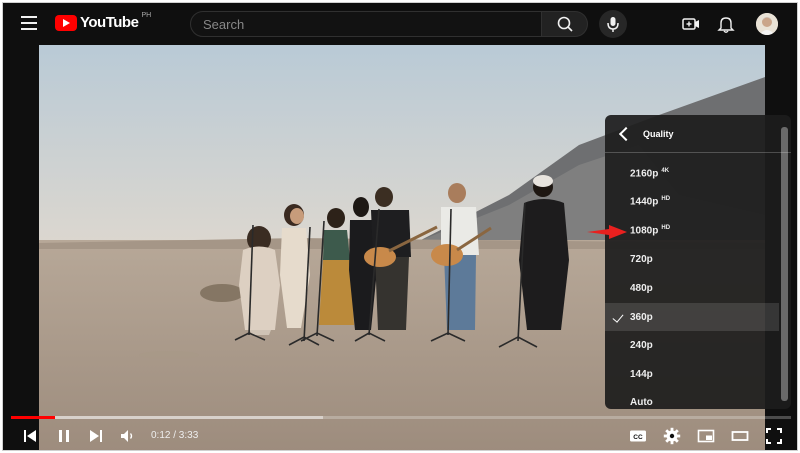 The width and height of the screenshot is (800, 453). I want to click on quality-badge: 4K, so click(665, 171).